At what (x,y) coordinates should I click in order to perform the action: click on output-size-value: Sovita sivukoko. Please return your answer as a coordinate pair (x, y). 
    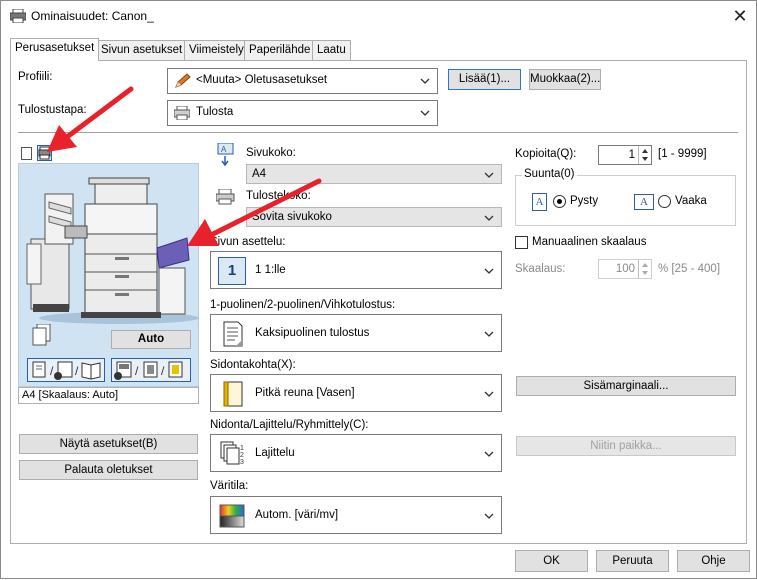
    Looking at the image, I should click on (292, 217).